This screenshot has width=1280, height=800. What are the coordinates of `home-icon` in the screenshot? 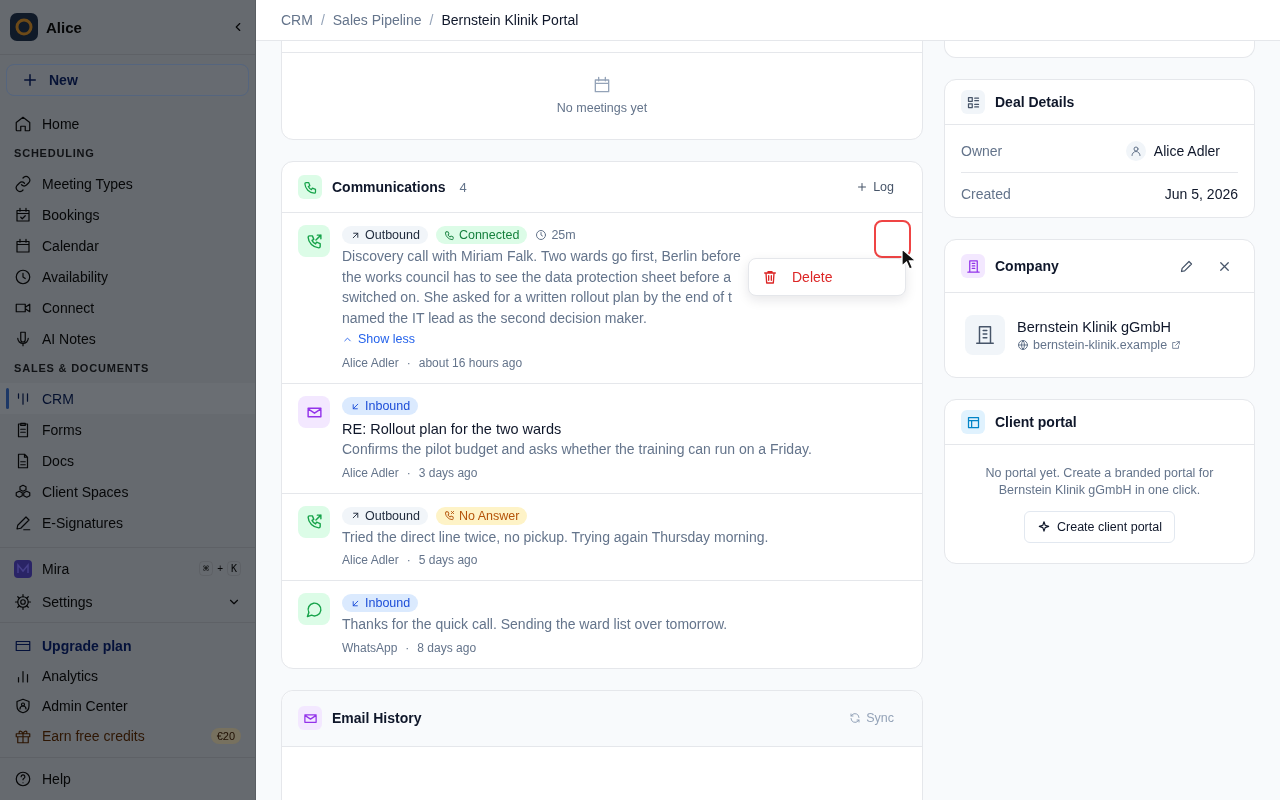 It's located at (23, 123).